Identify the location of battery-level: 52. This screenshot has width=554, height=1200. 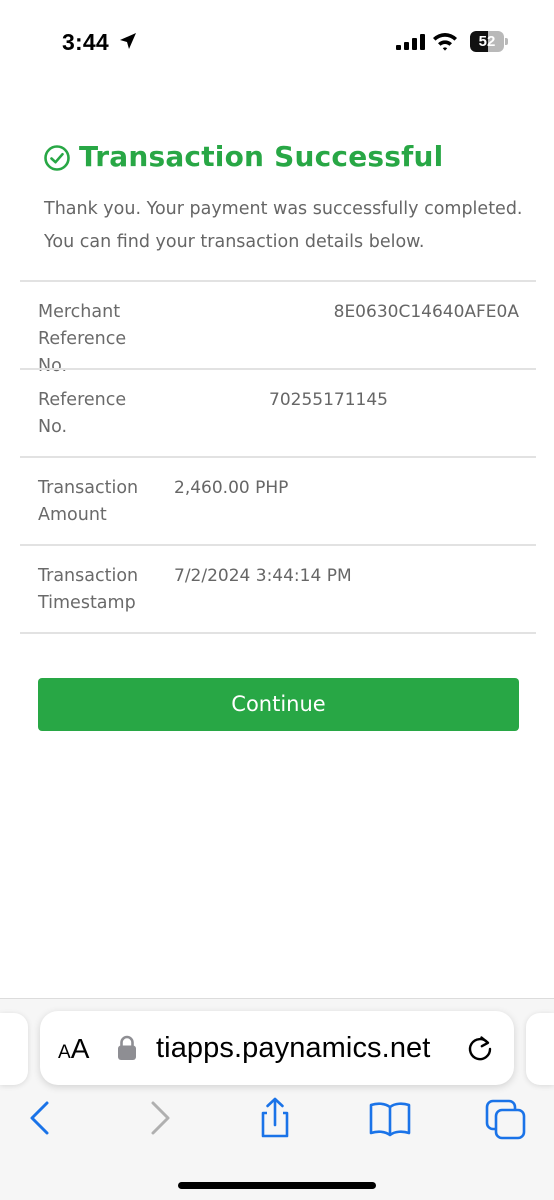
(487, 41).